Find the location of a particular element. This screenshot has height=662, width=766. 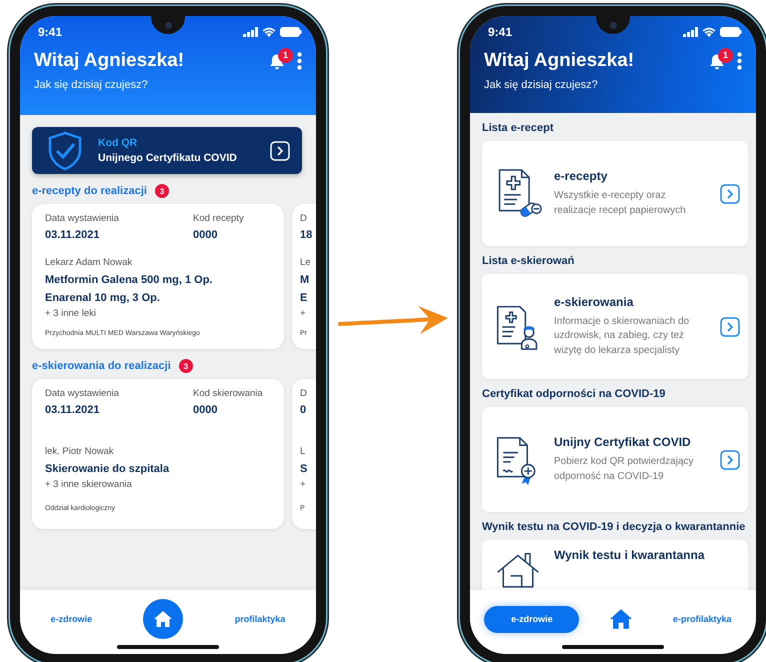

card-description: Wszystkie e-recepty oraz realizacje recept papierowych is located at coordinates (620, 203).